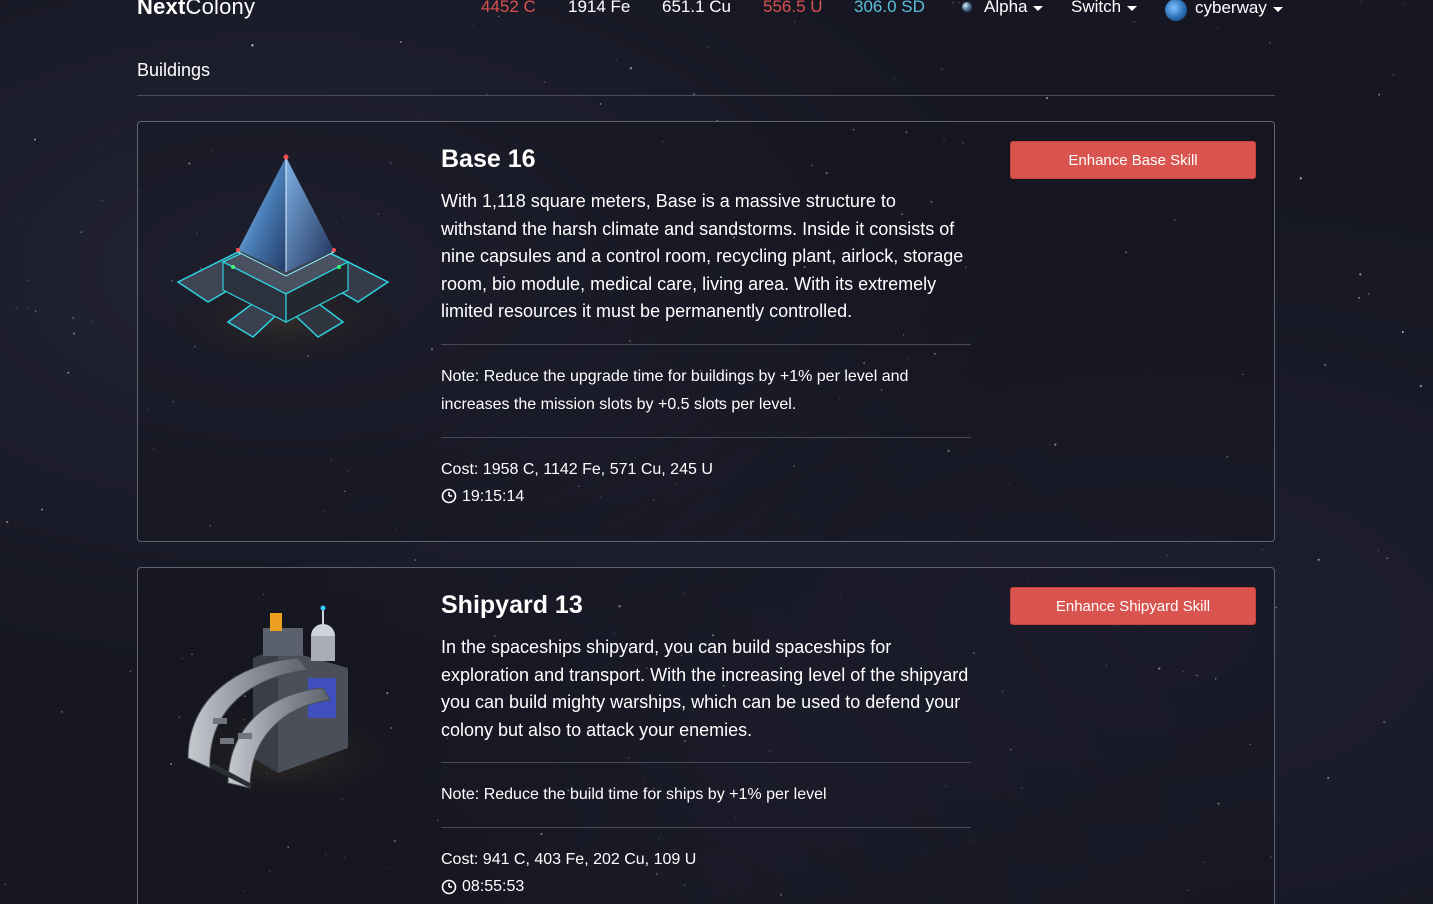 The width and height of the screenshot is (1433, 904). What do you see at coordinates (161, 9) in the screenshot?
I see `brand-logo-bold: Next` at bounding box center [161, 9].